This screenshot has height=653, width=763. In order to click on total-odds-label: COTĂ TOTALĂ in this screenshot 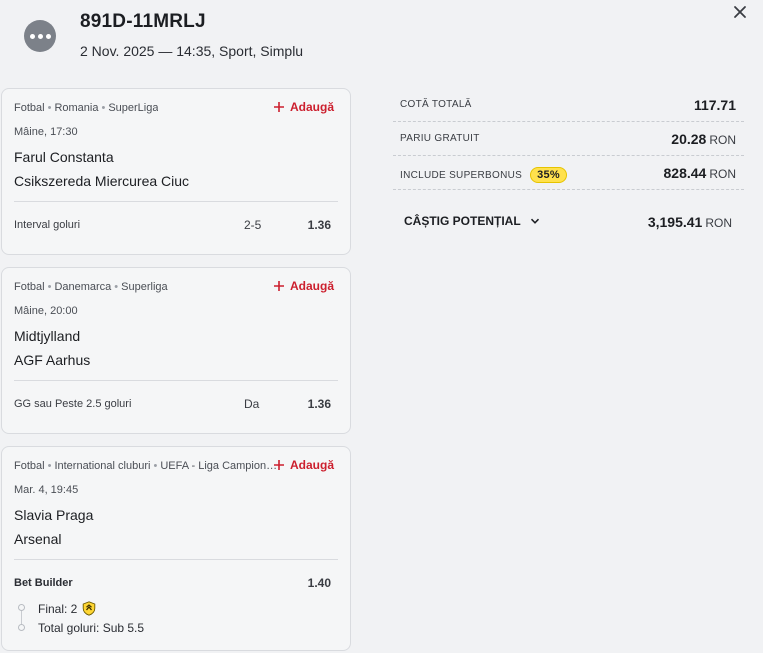, I will do `click(436, 104)`.